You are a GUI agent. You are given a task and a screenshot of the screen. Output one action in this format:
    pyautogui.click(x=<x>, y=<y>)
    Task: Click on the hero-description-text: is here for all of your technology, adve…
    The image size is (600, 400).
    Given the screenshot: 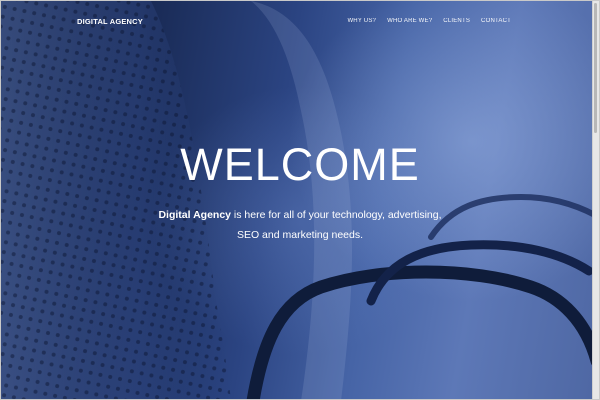 What is the action you would take?
    pyautogui.click(x=336, y=225)
    